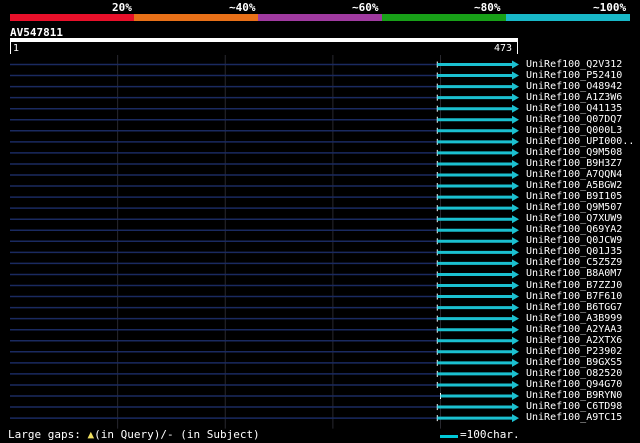  Describe the element at coordinates (574, 86) in the screenshot. I see `hit-label: UniRef100_O48942` at that location.